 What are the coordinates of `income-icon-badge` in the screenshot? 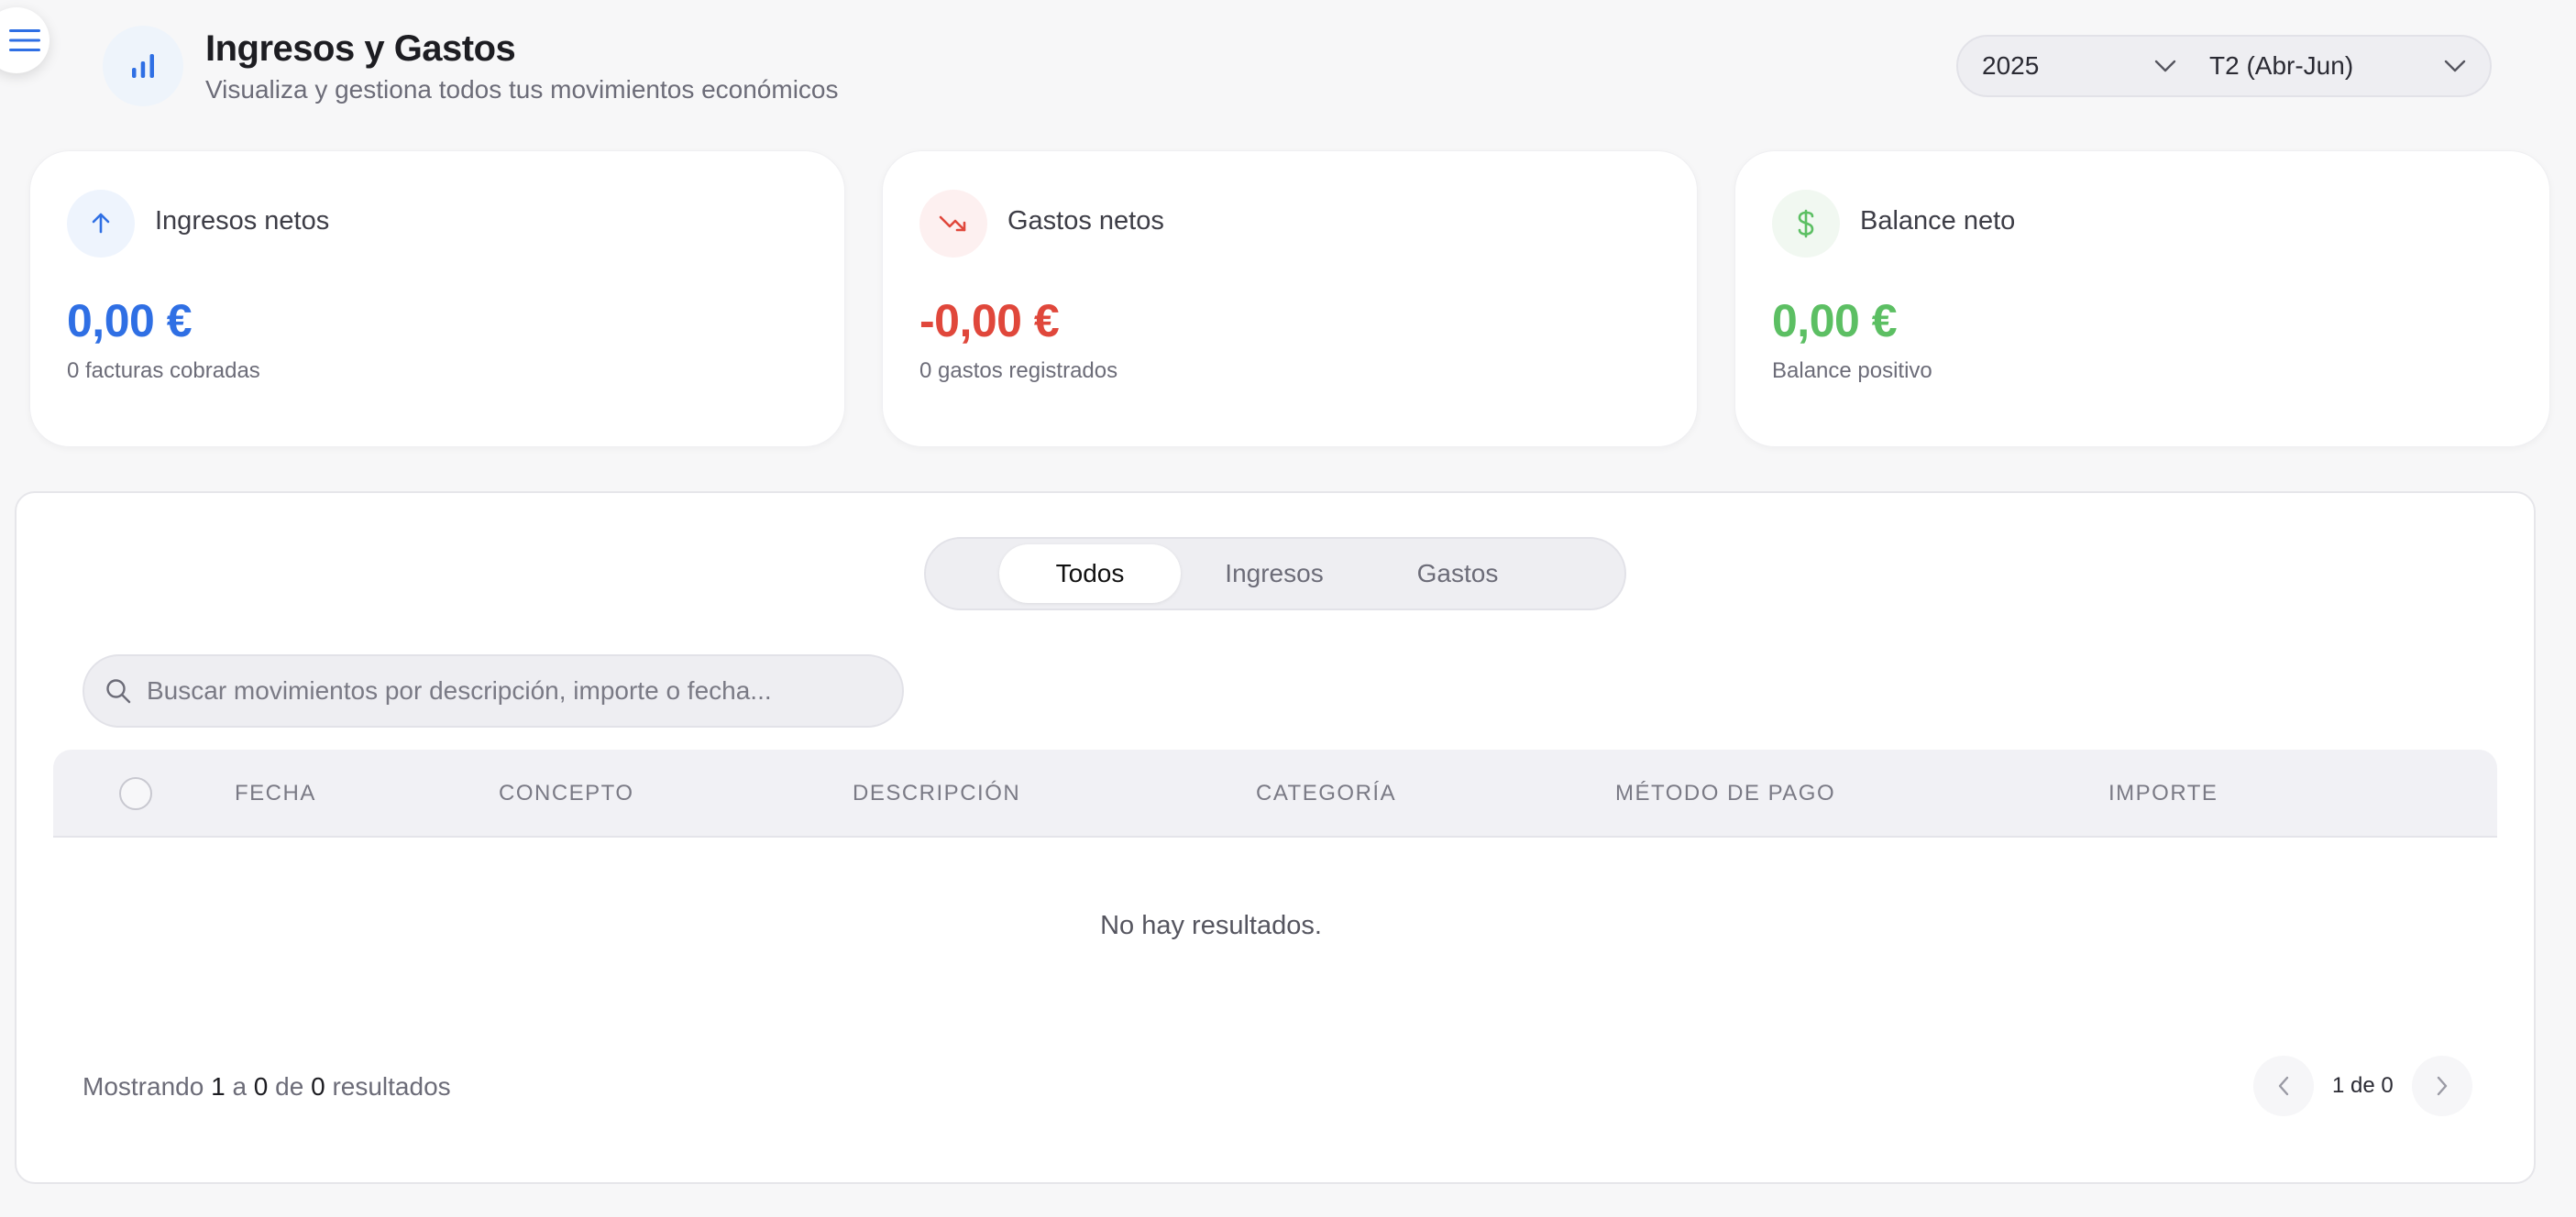 It's located at (101, 224).